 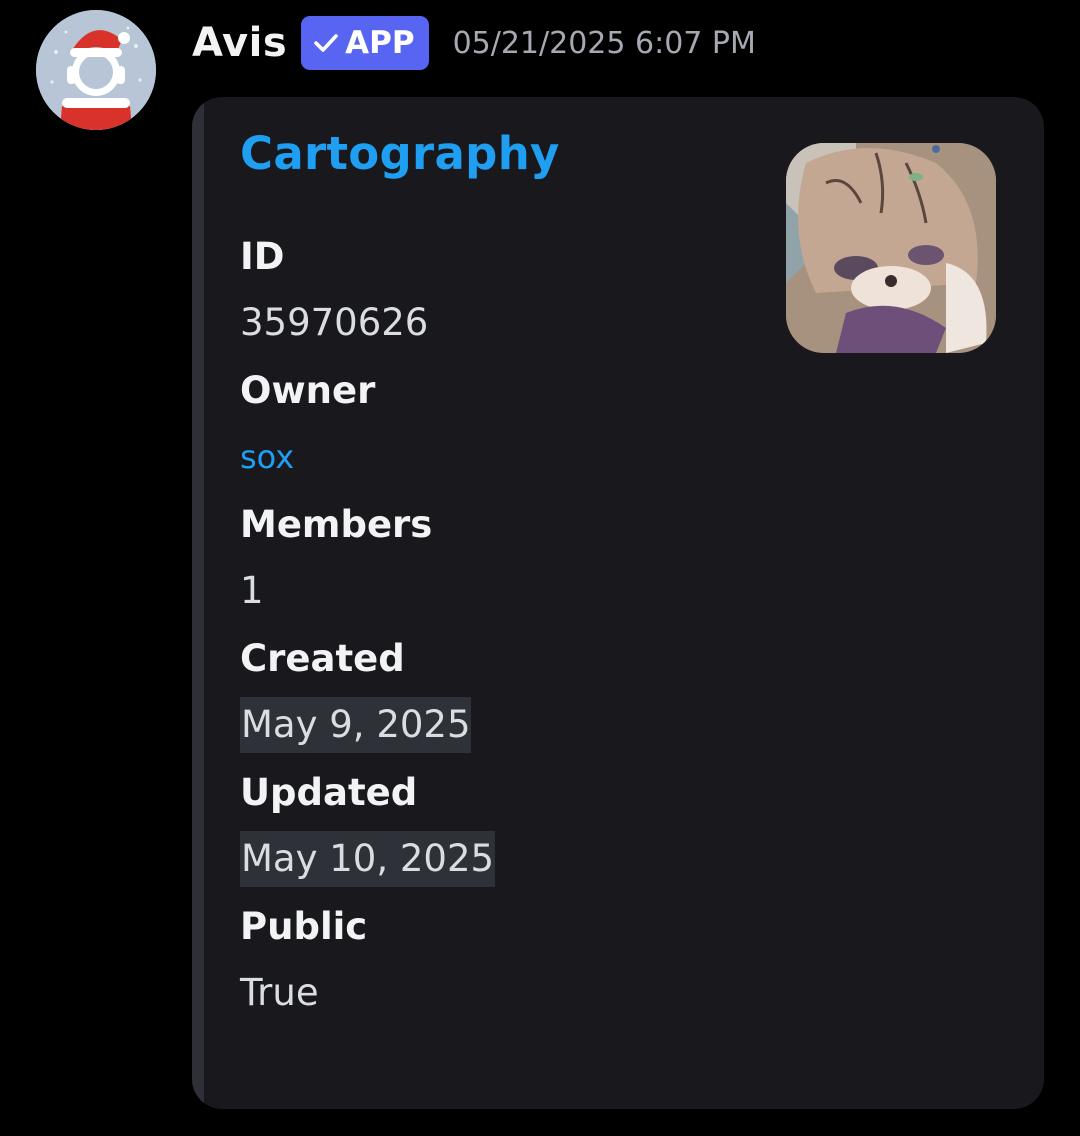 What do you see at coordinates (400, 153) in the screenshot?
I see `embed-title: Cartography` at bounding box center [400, 153].